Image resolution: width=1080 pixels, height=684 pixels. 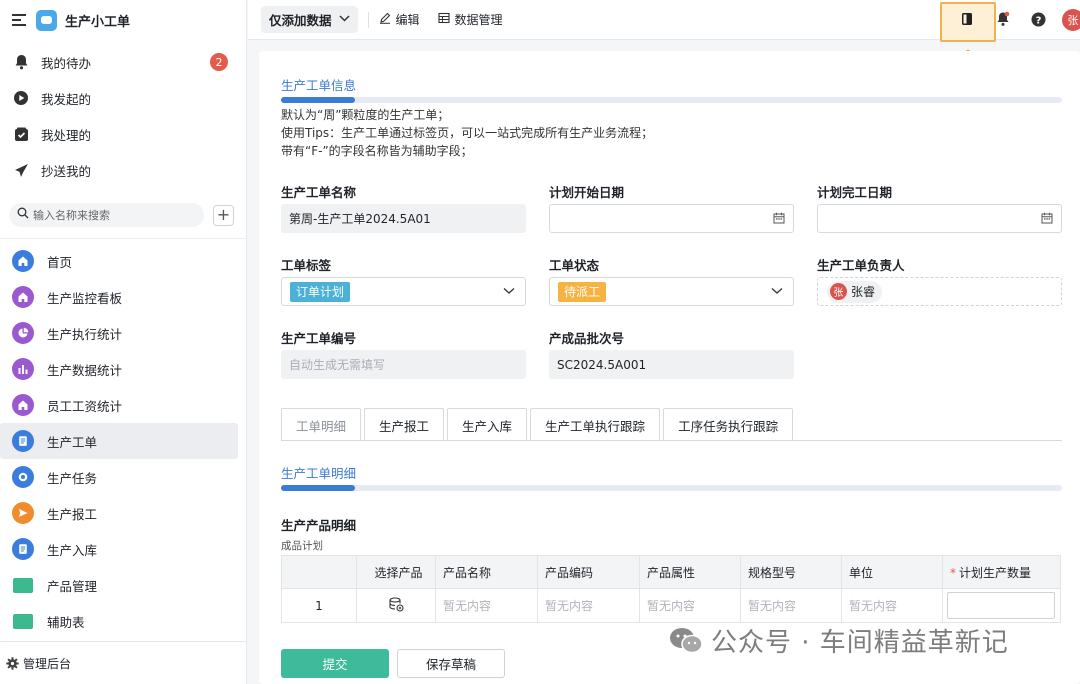 I want to click on sidebar-item-label: 辅助表, so click(x=66, y=622).